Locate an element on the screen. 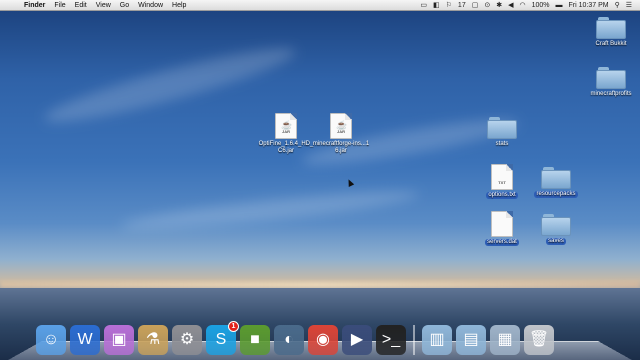  terminal-icon-glyph: >_ is located at coordinates (391, 339).